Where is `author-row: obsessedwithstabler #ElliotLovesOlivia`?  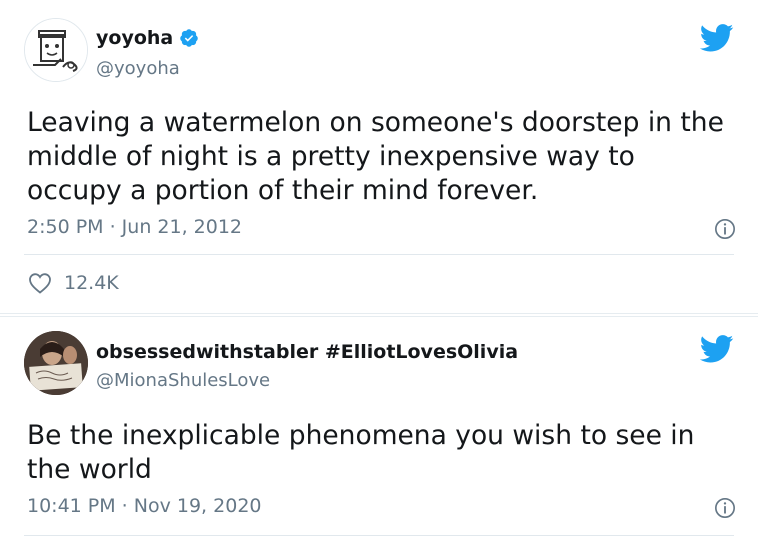 author-row: obsessedwithstabler #ElliotLovesOlivia is located at coordinates (307, 352).